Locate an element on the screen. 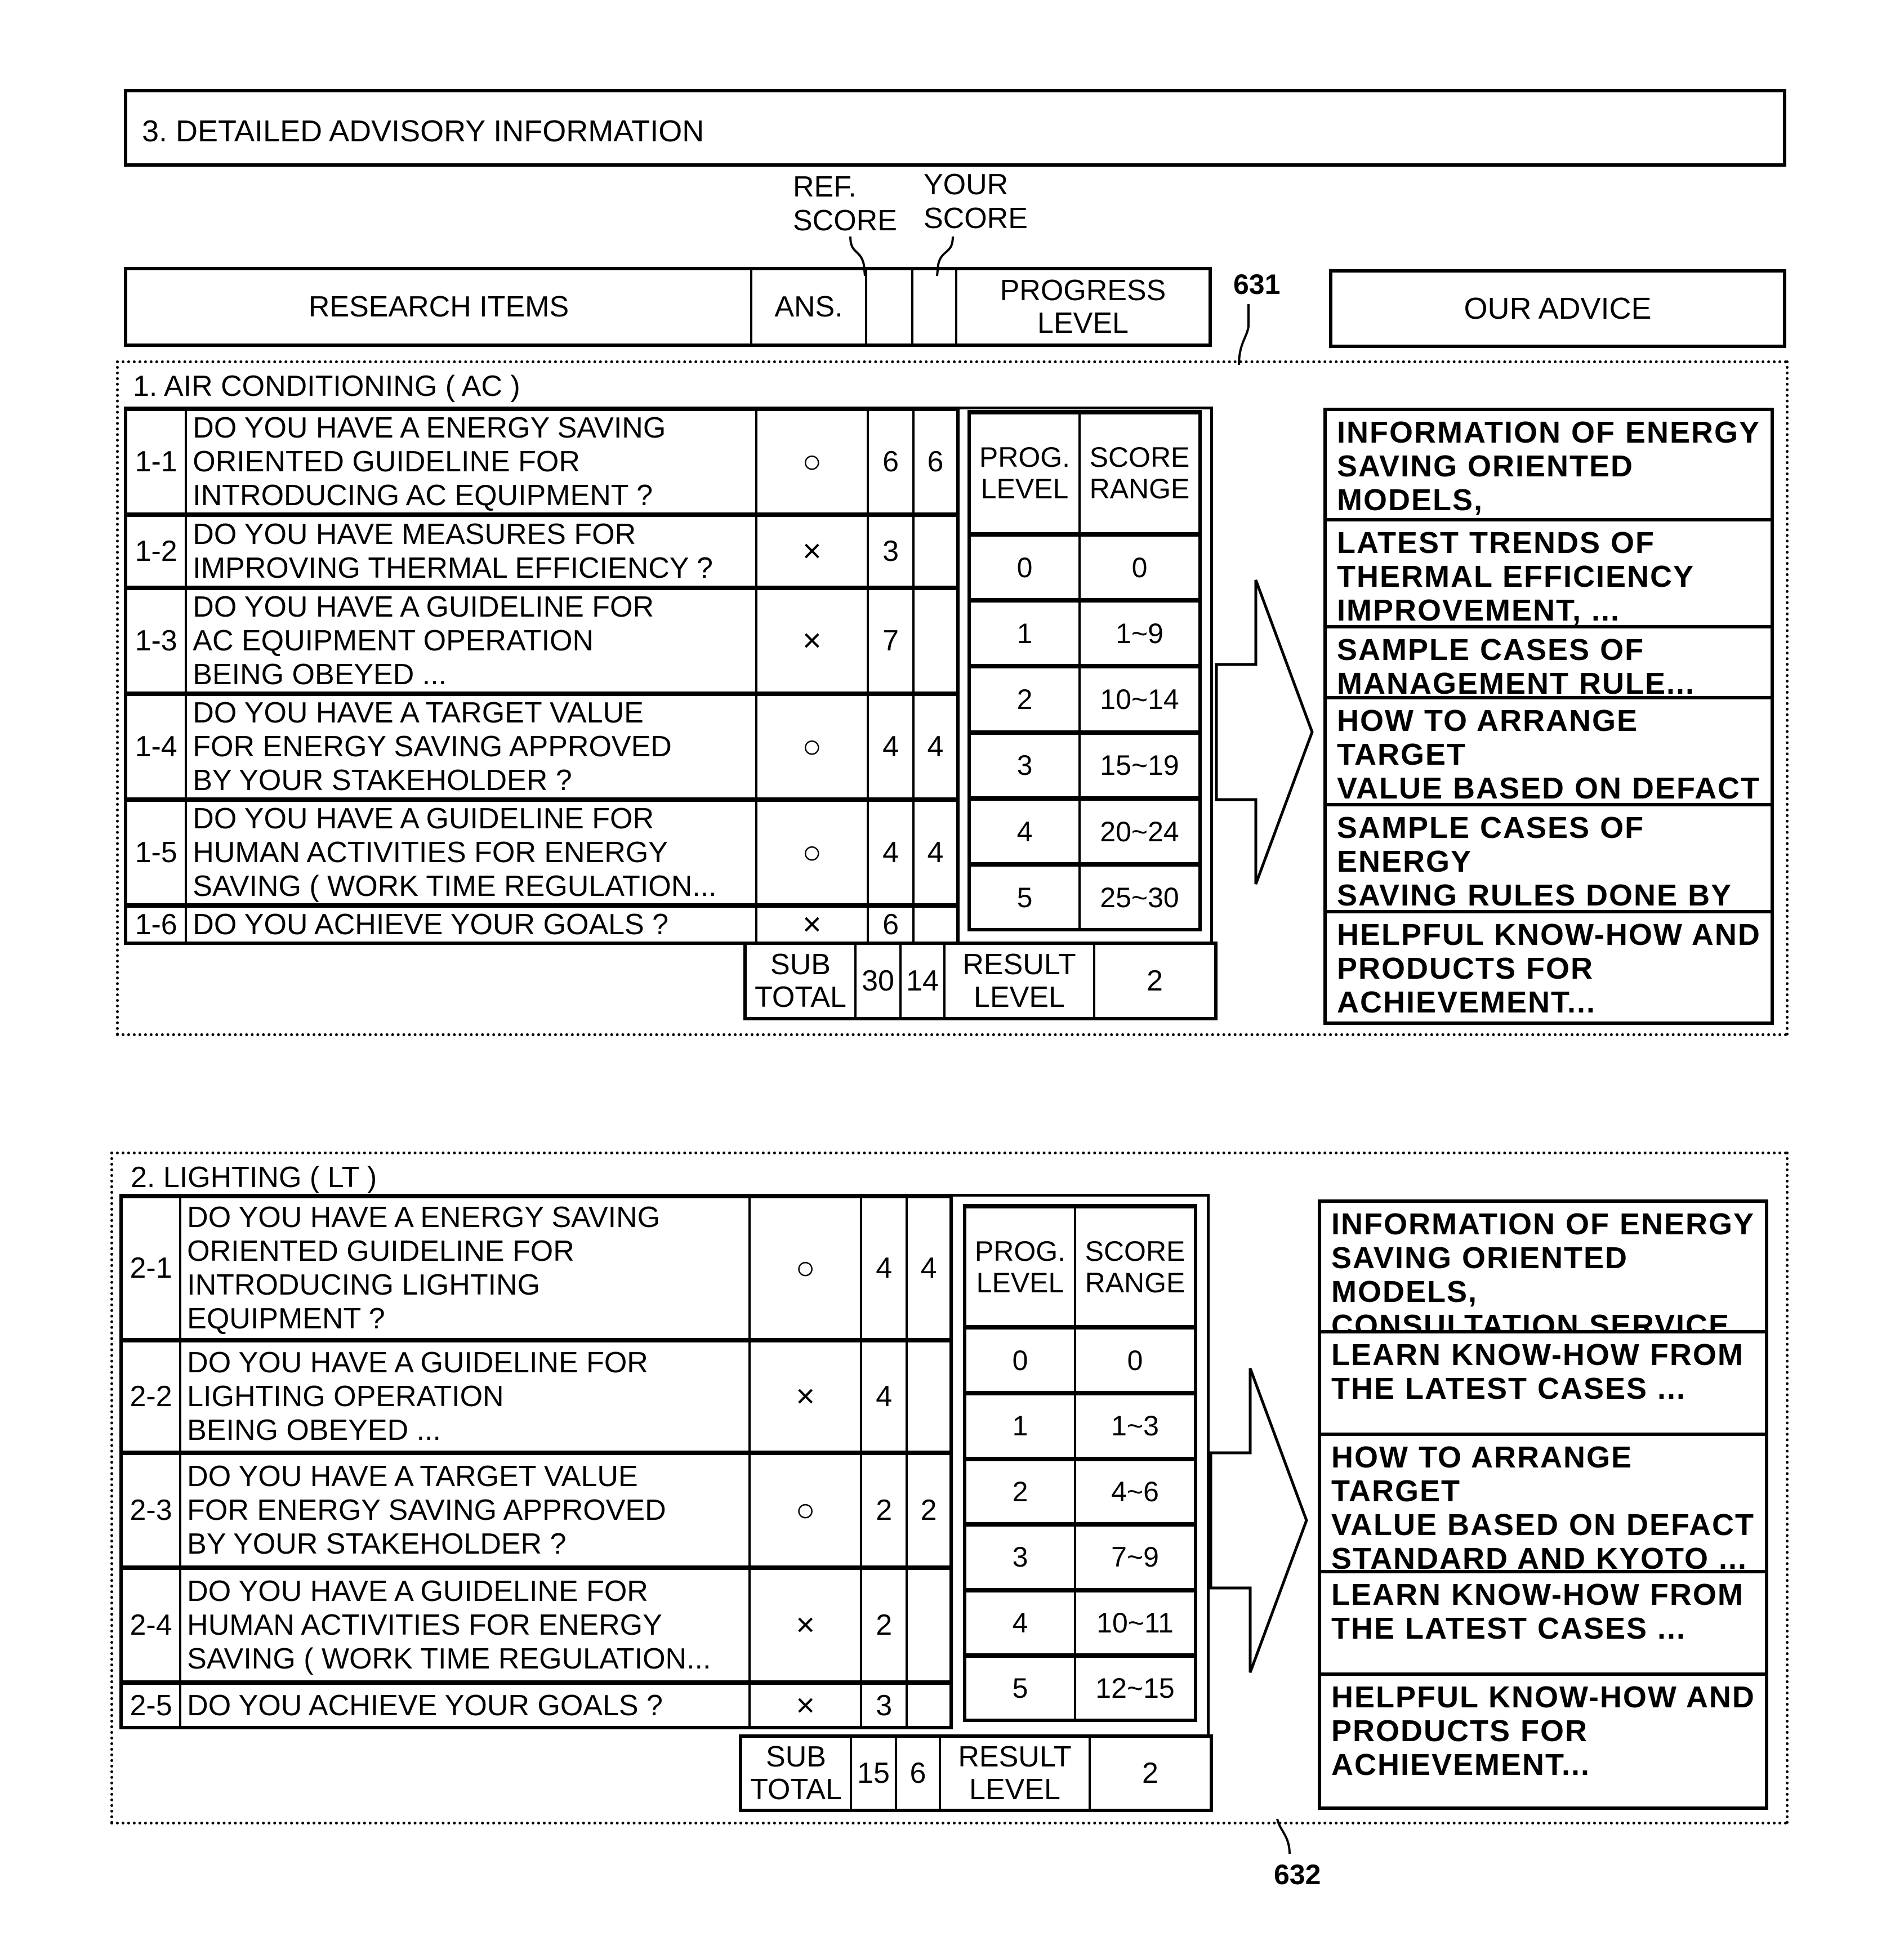 The height and width of the screenshot is (1954, 1904). your-score-leader-line is located at coordinates (945, 256).